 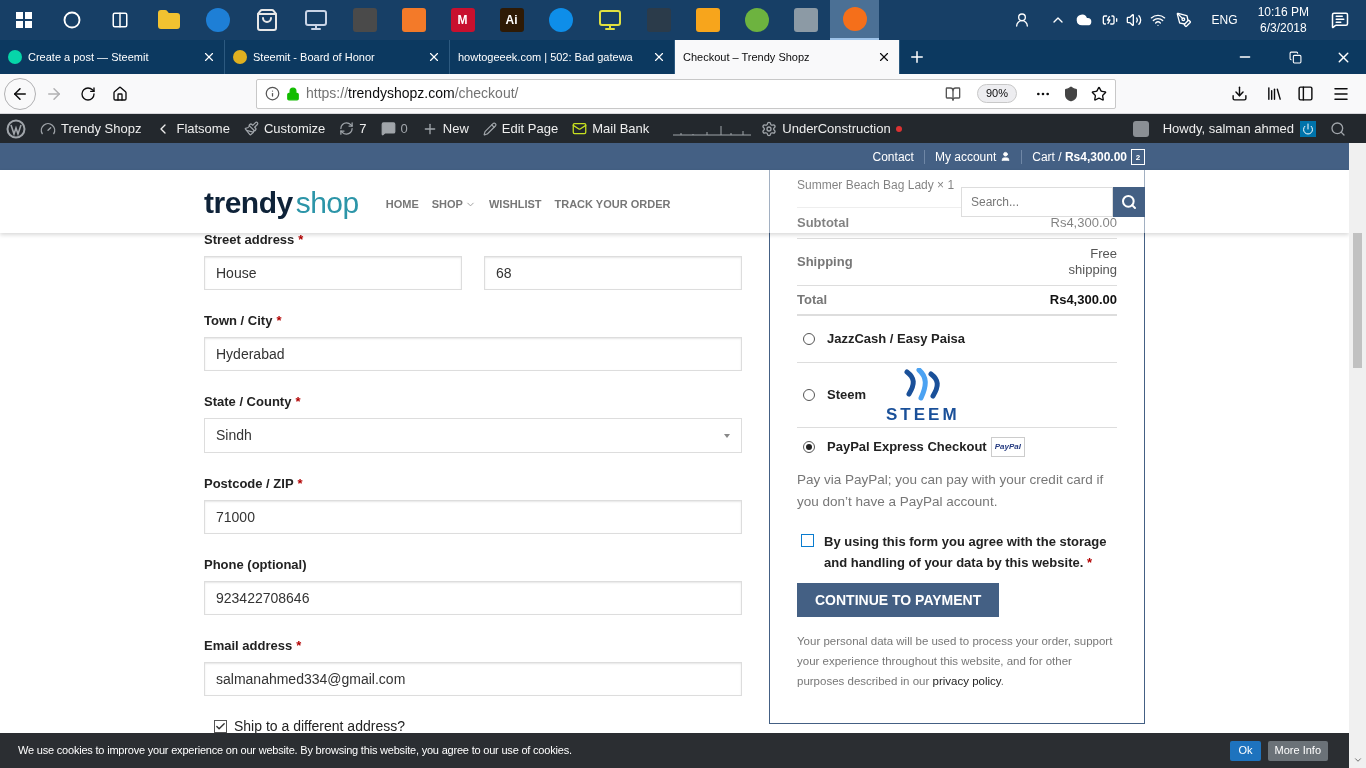 I want to click on nav-link: WISHLIST, so click(x=515, y=204).